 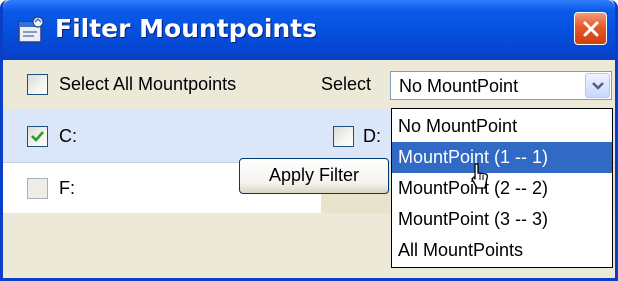 What do you see at coordinates (502, 126) in the screenshot?
I see `dropdown-option: No MountPoint` at bounding box center [502, 126].